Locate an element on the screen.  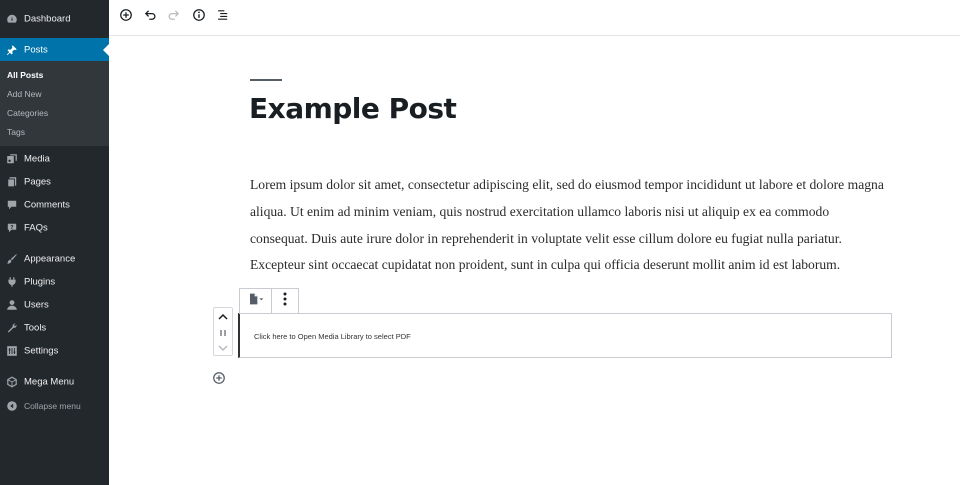
menu-settings-label: Settings is located at coordinates (41, 350).